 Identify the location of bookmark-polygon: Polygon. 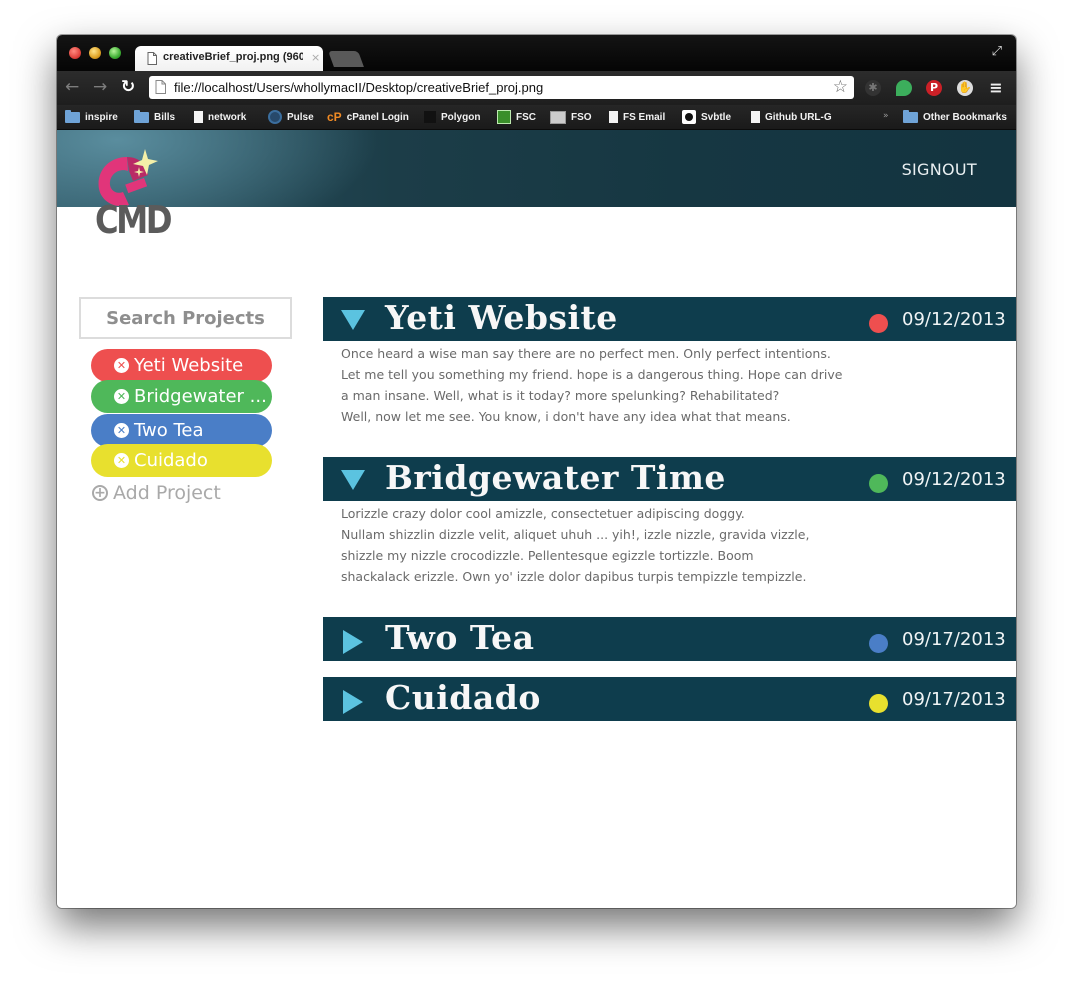
(452, 117).